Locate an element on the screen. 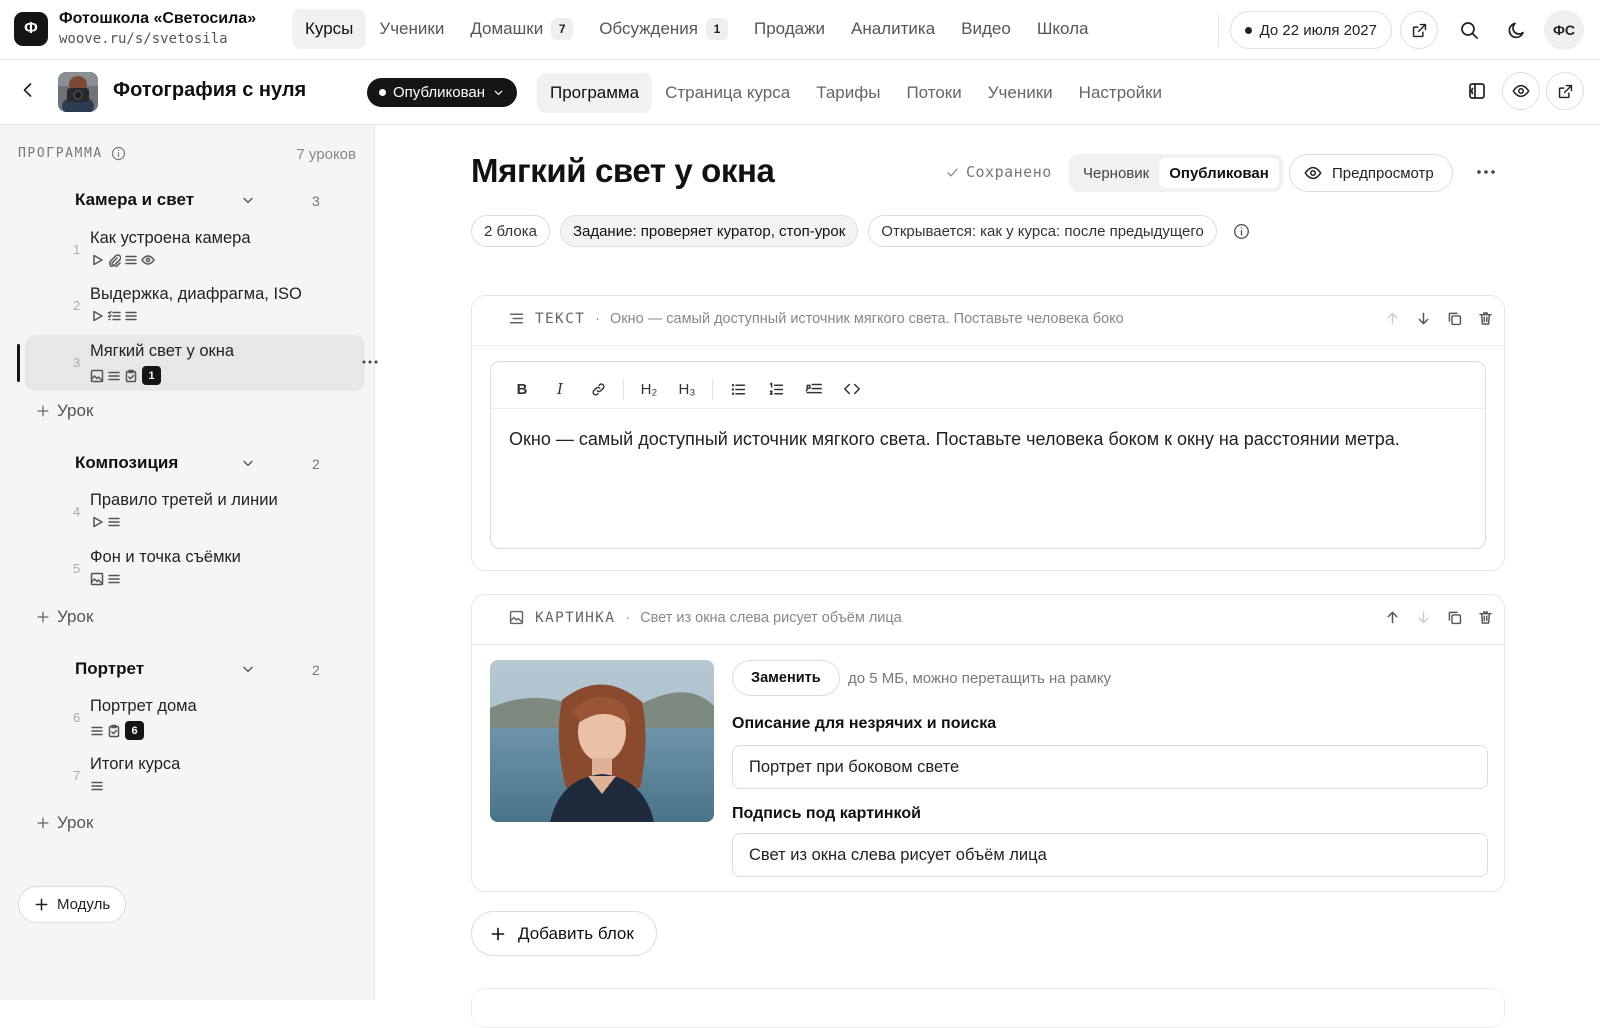  code-button is located at coordinates (852, 389).